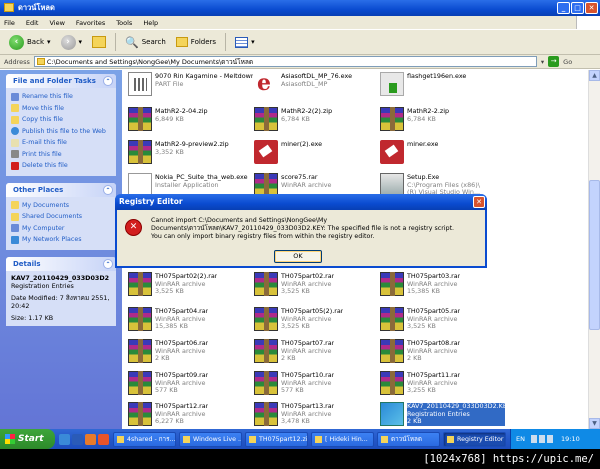 The width and height of the screenshot is (600, 469). What do you see at coordinates (479, 202) in the screenshot?
I see `dialog-close-button: ✕` at bounding box center [479, 202].